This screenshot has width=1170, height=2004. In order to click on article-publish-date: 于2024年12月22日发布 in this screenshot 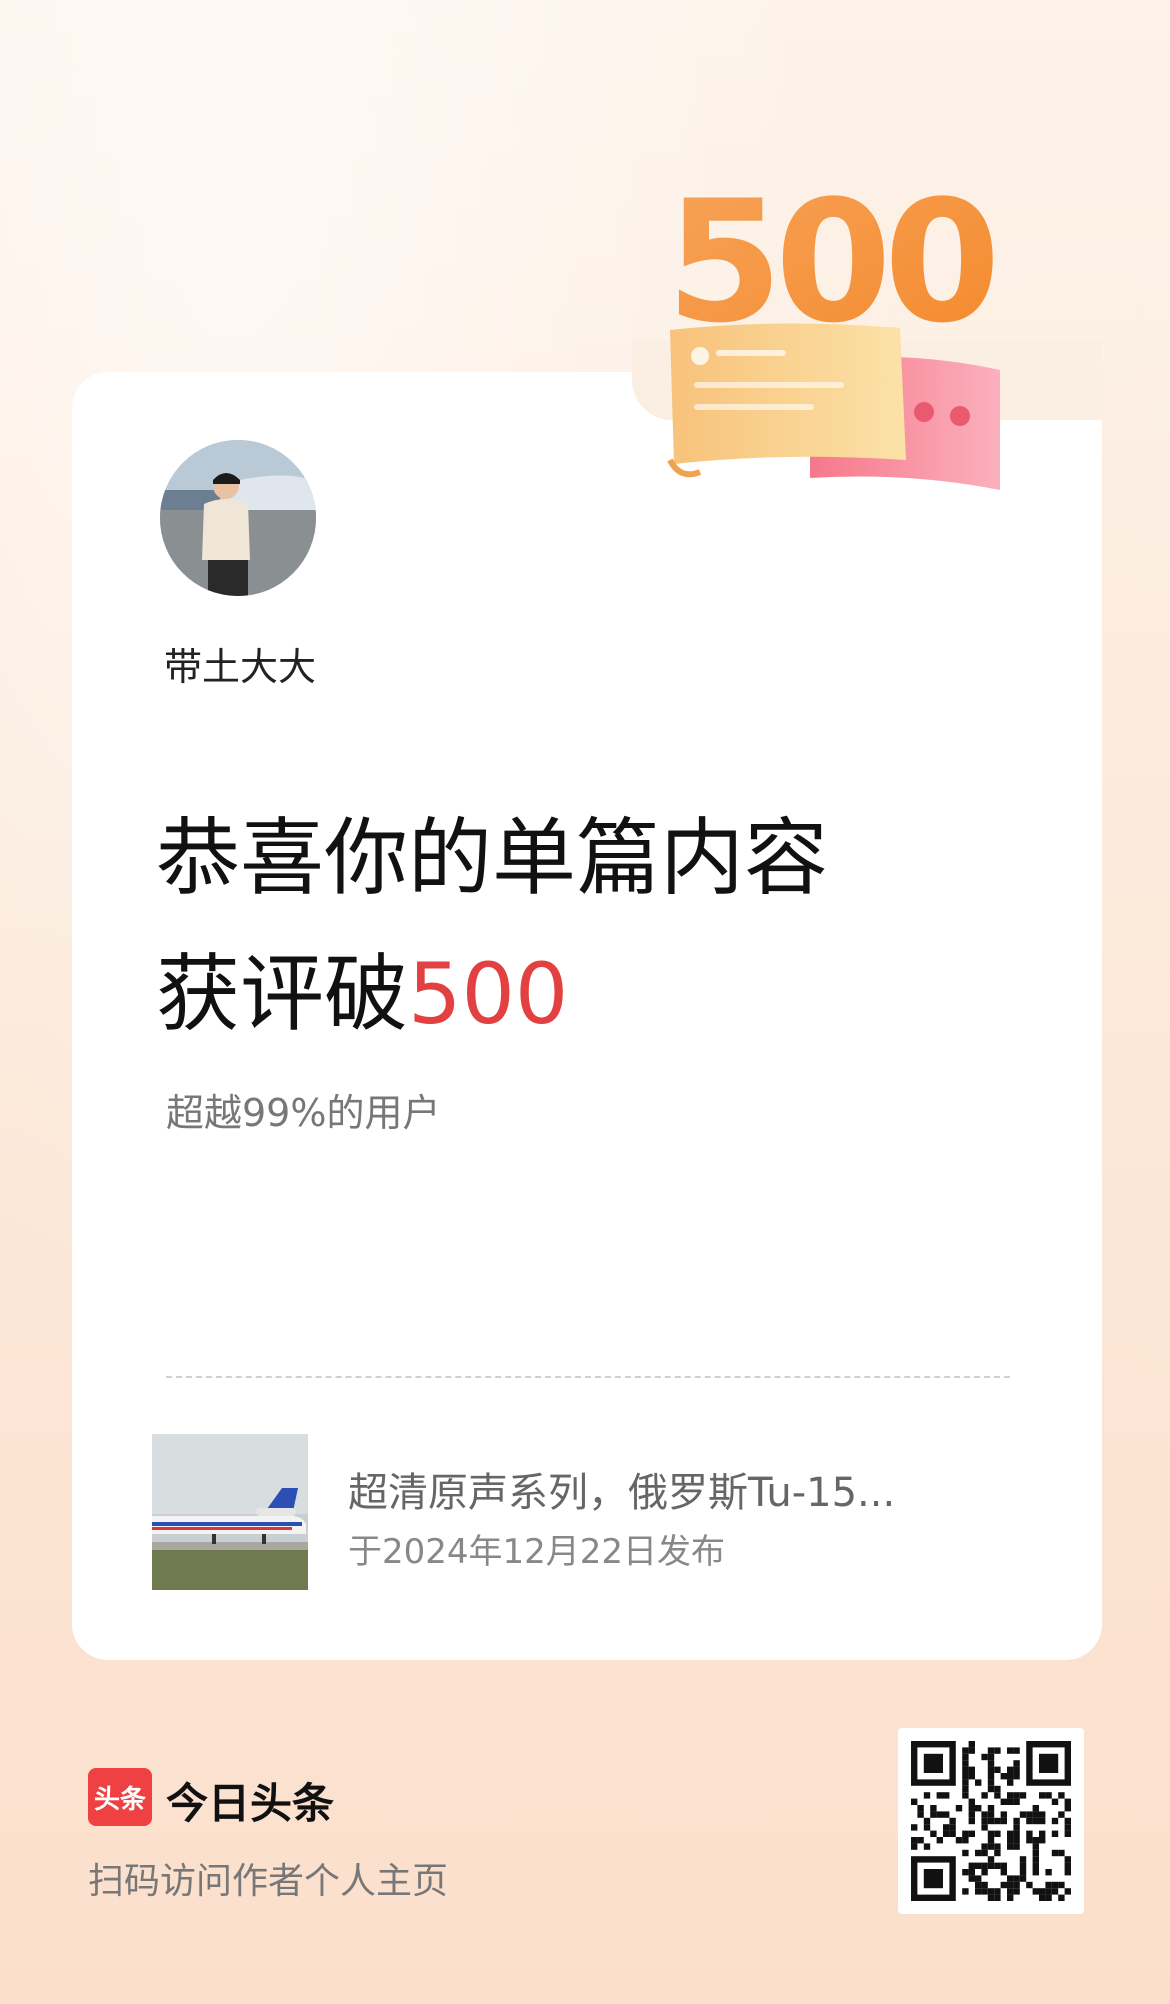, I will do `click(537, 1552)`.